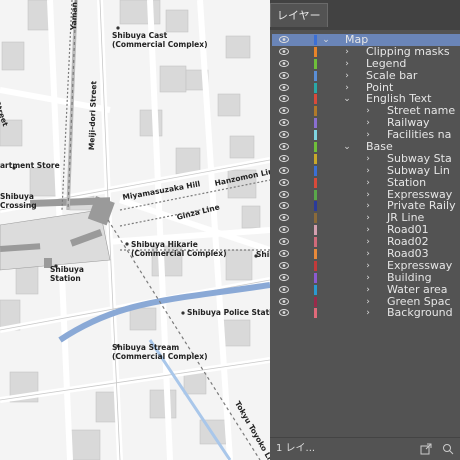 The width and height of the screenshot is (460, 460). Describe the element at coordinates (366, 51) in the screenshot. I see `layer-row: › Clipping masks` at that location.